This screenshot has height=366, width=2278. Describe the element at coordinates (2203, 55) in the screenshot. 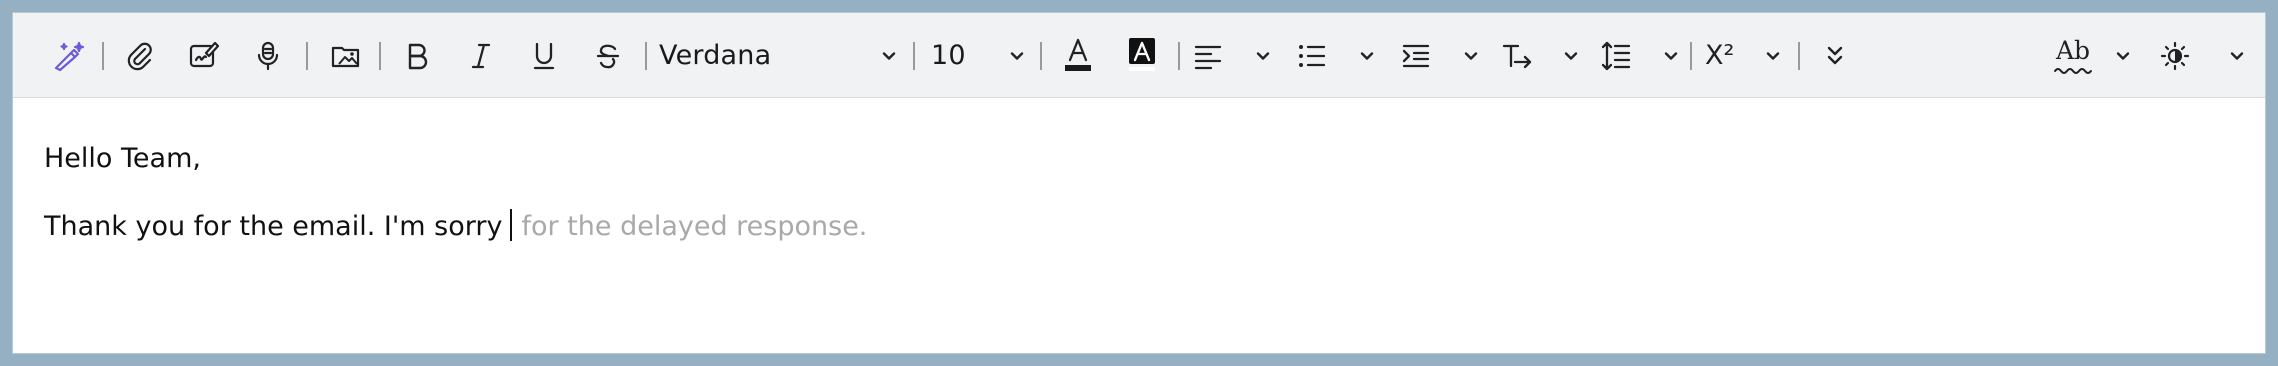

I see `theme-toggle-dropdown` at that location.